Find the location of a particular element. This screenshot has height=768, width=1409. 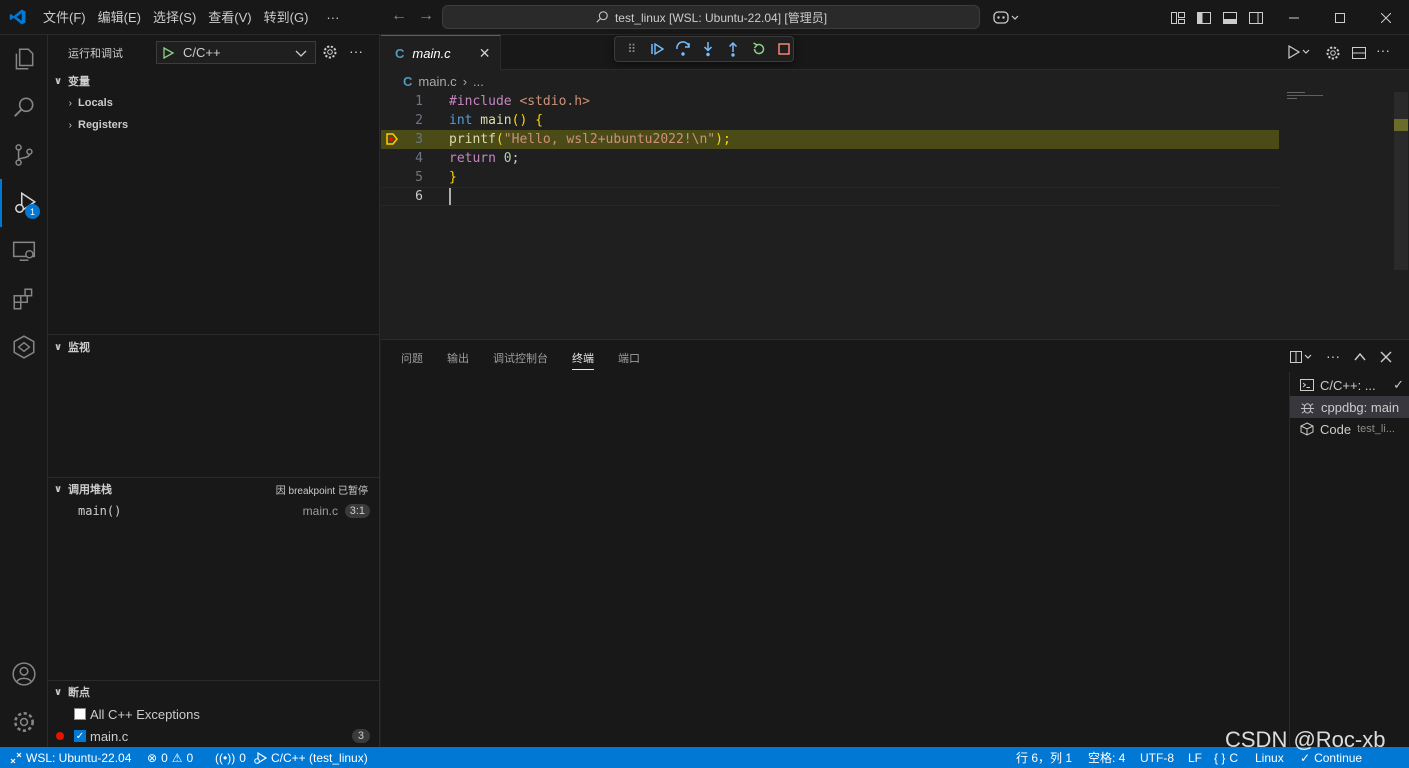

encoding: UTF-8 is located at coordinates (1157, 757).